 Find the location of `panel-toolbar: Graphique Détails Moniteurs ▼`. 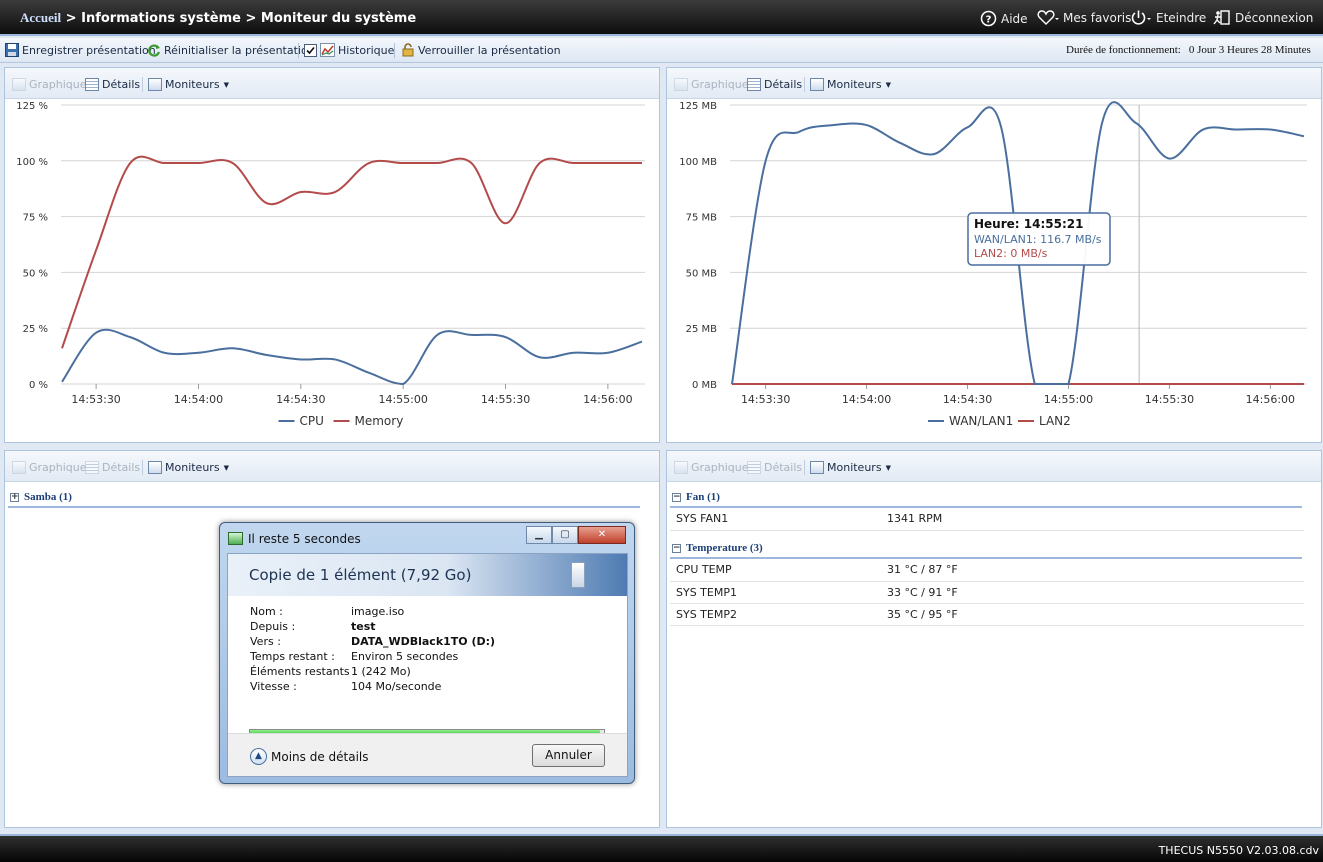

panel-toolbar: Graphique Détails Moniteurs ▼ is located at coordinates (994, 83).